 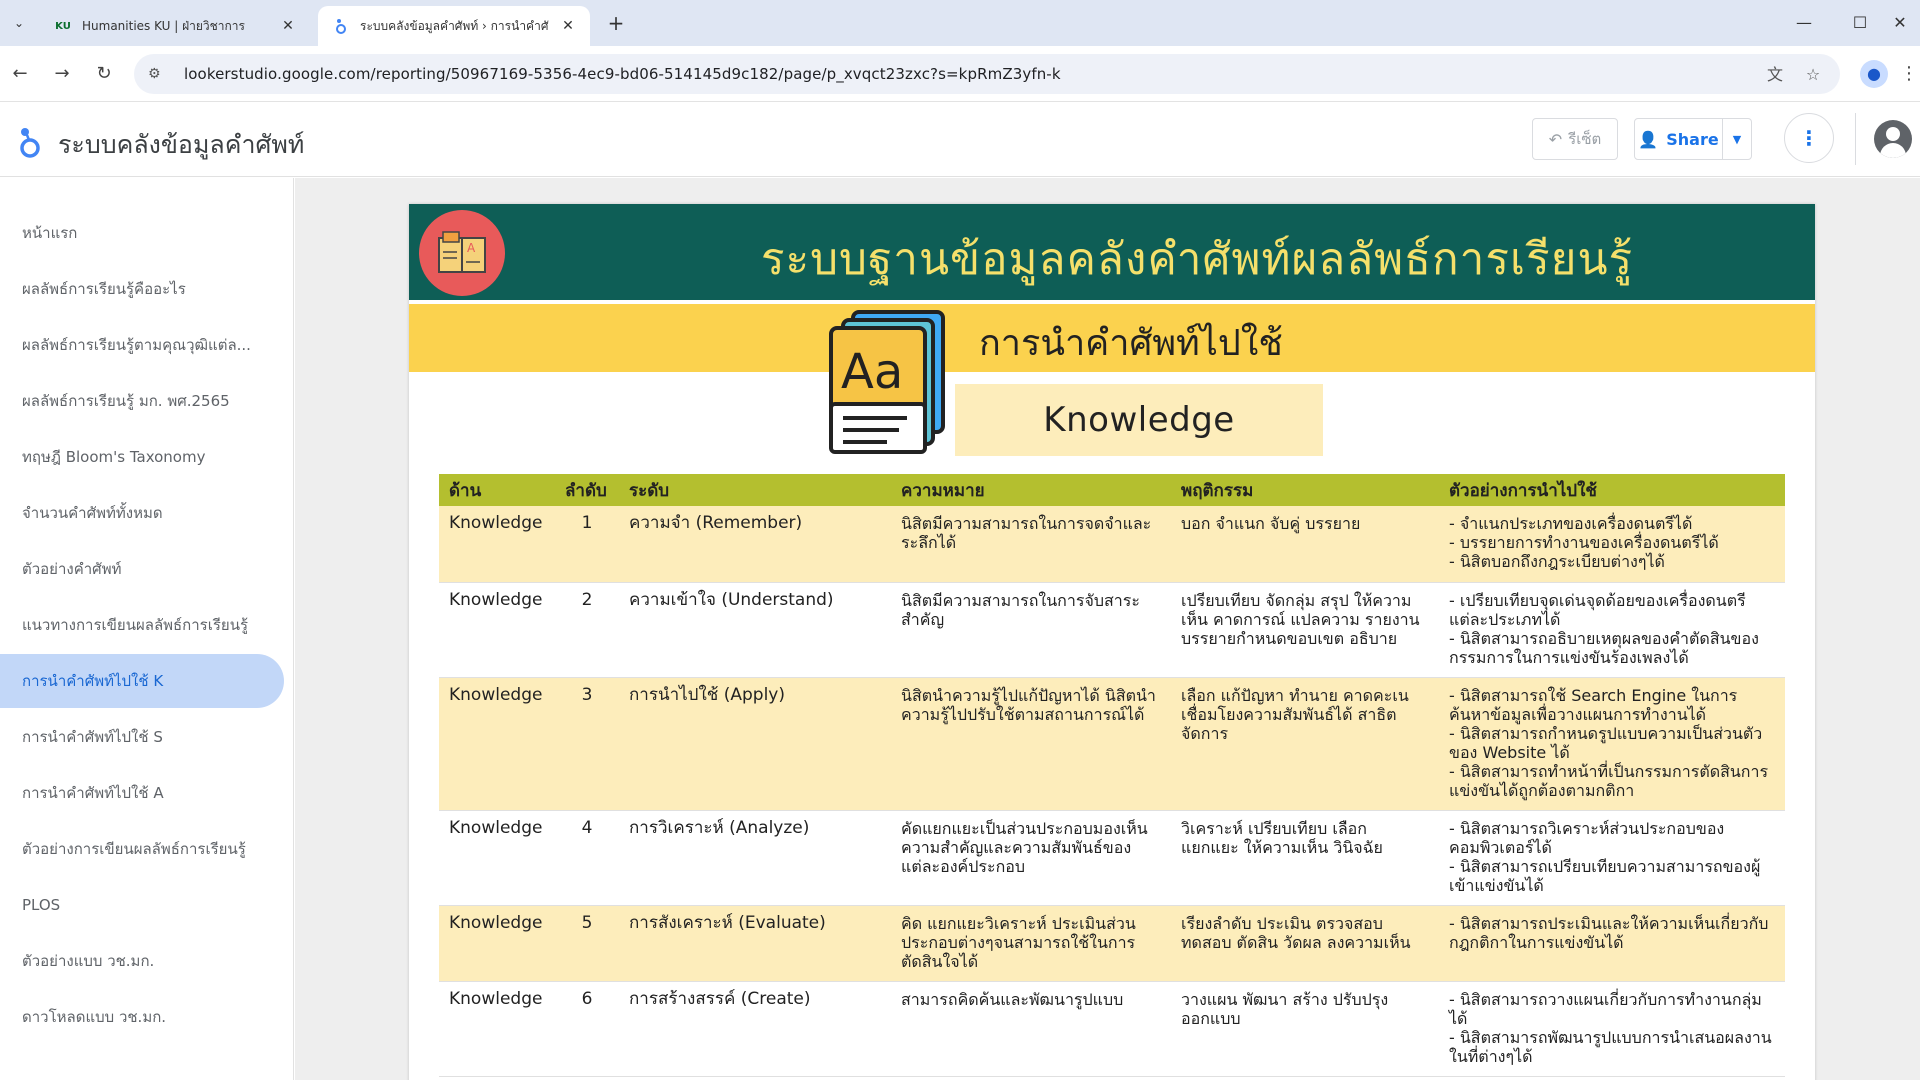 I want to click on nav-item-active: การนำคำศัพท์ไปใช้ K, so click(x=142, y=681).